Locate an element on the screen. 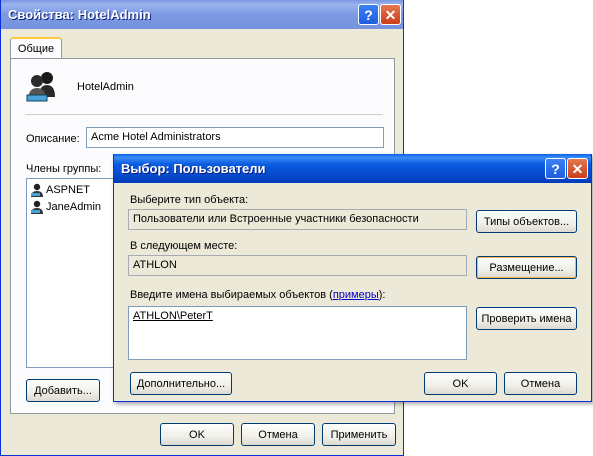 The height and width of the screenshot is (456, 593). group-name: HotelAdmin is located at coordinates (105, 87).